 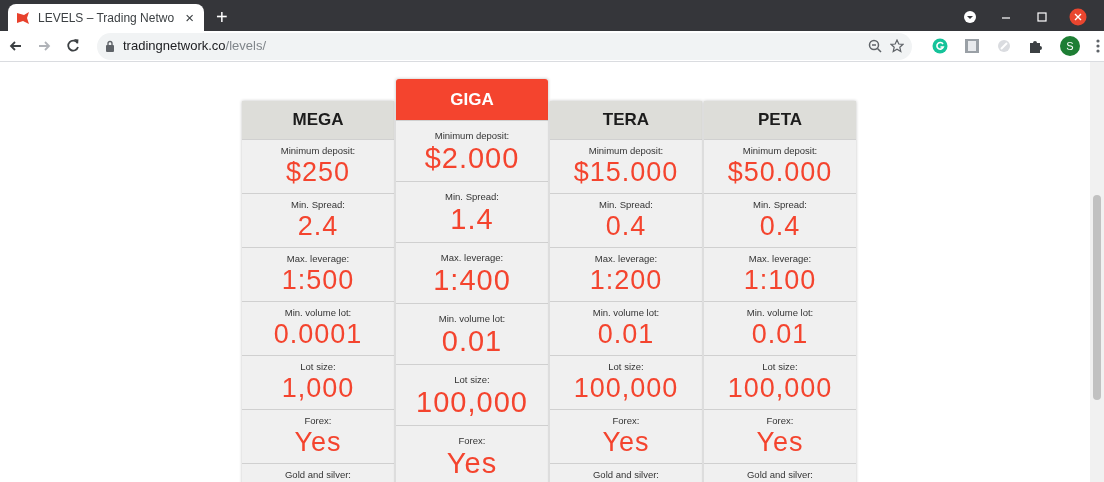 I want to click on scrollbar-thumb, so click(x=1097, y=297).